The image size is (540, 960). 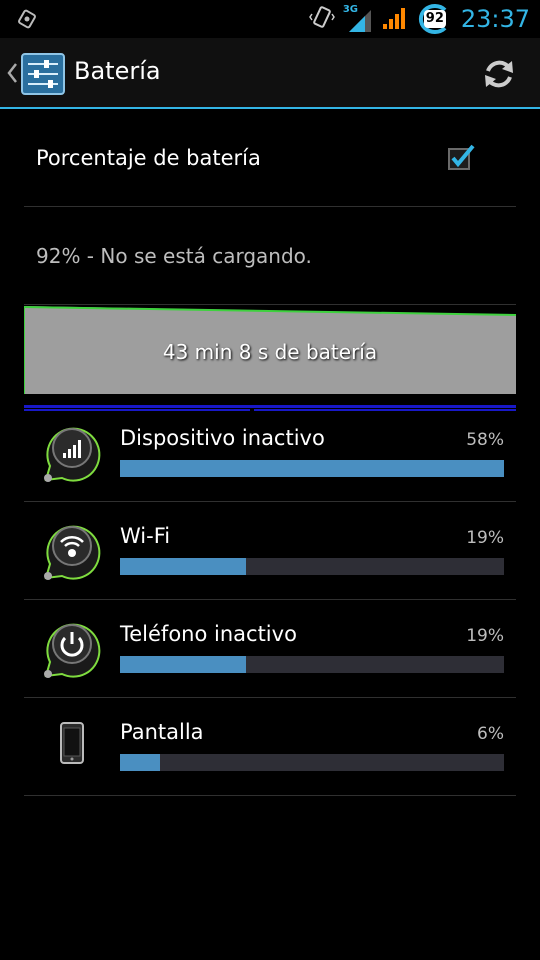 What do you see at coordinates (222, 438) in the screenshot?
I see `usage-name: Dispositivo inactivo` at bounding box center [222, 438].